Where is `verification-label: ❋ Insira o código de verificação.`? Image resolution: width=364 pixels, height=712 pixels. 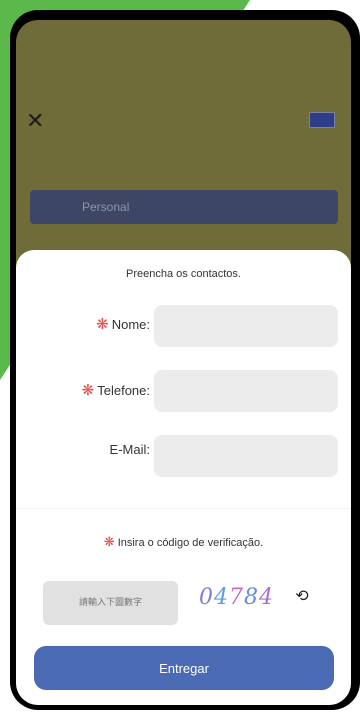 verification-label: ❋ Insira o código de verificação. is located at coordinates (183, 542).